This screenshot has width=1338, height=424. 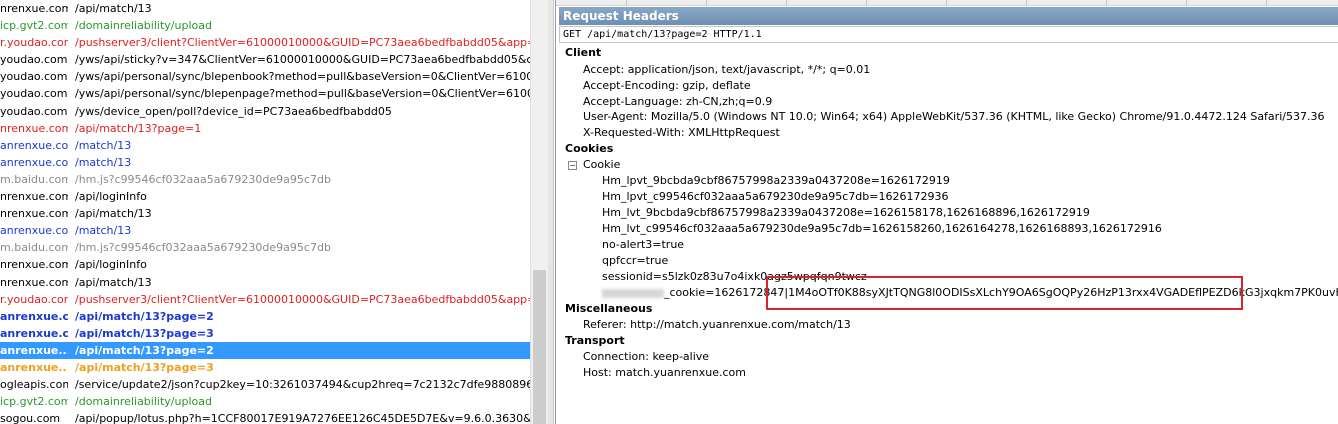 What do you see at coordinates (583, 52) in the screenshot?
I see `header-section-client: Client` at bounding box center [583, 52].